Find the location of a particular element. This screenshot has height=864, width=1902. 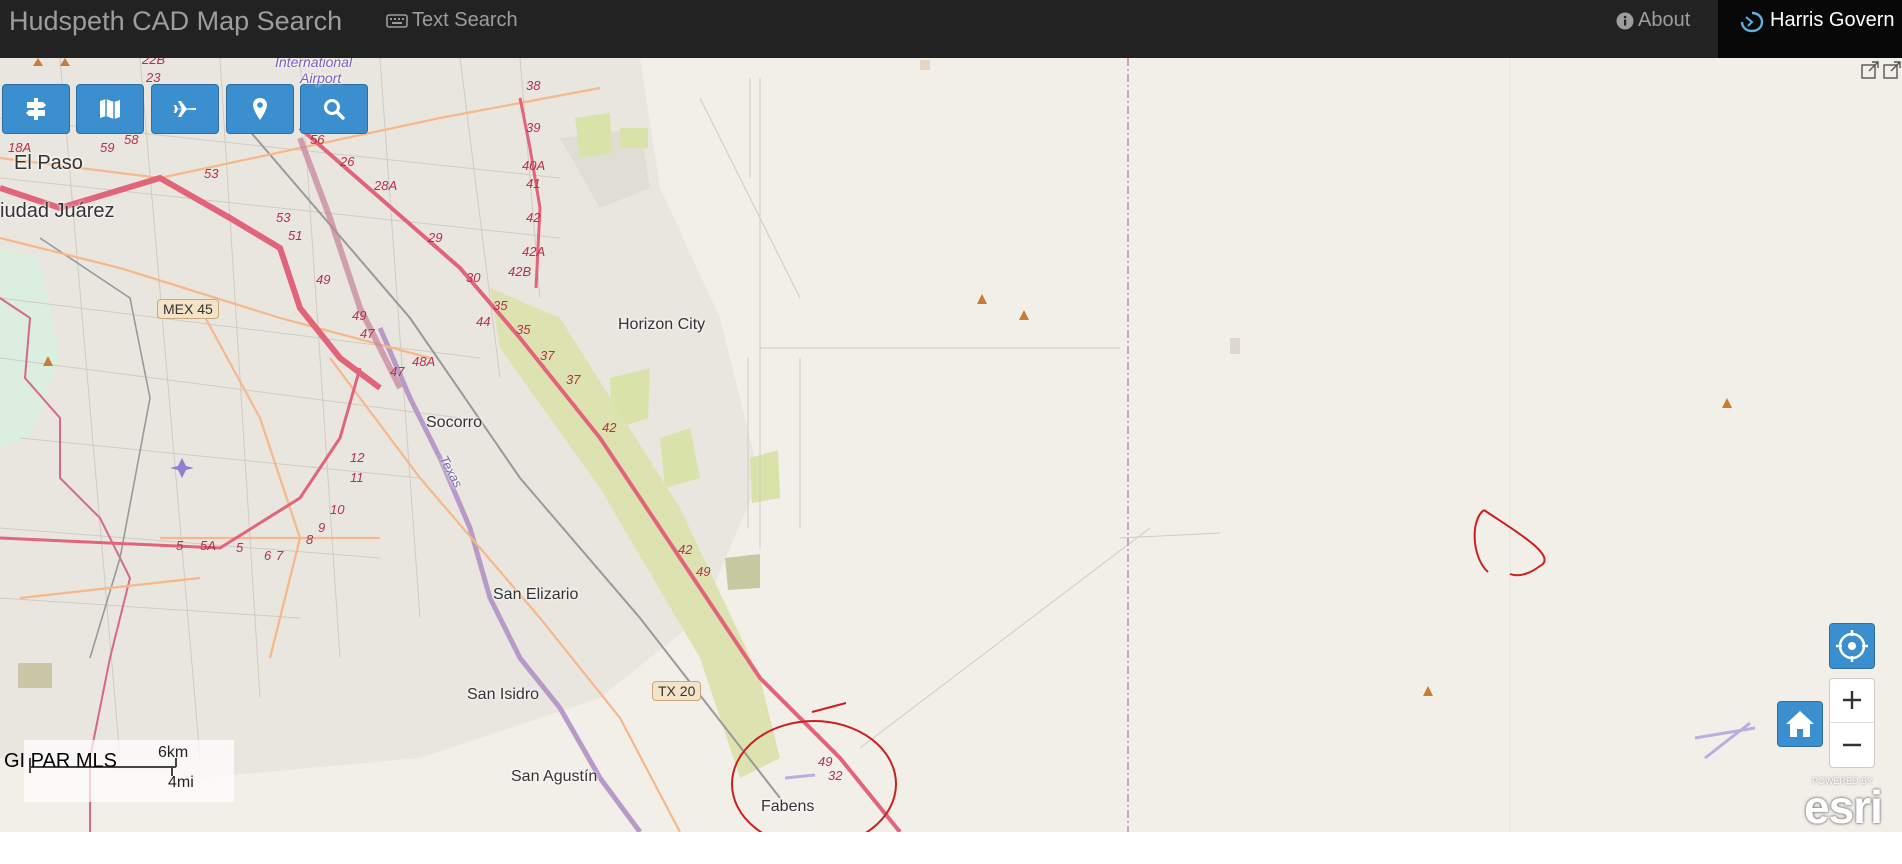

exit-label: 10 is located at coordinates (337, 509).